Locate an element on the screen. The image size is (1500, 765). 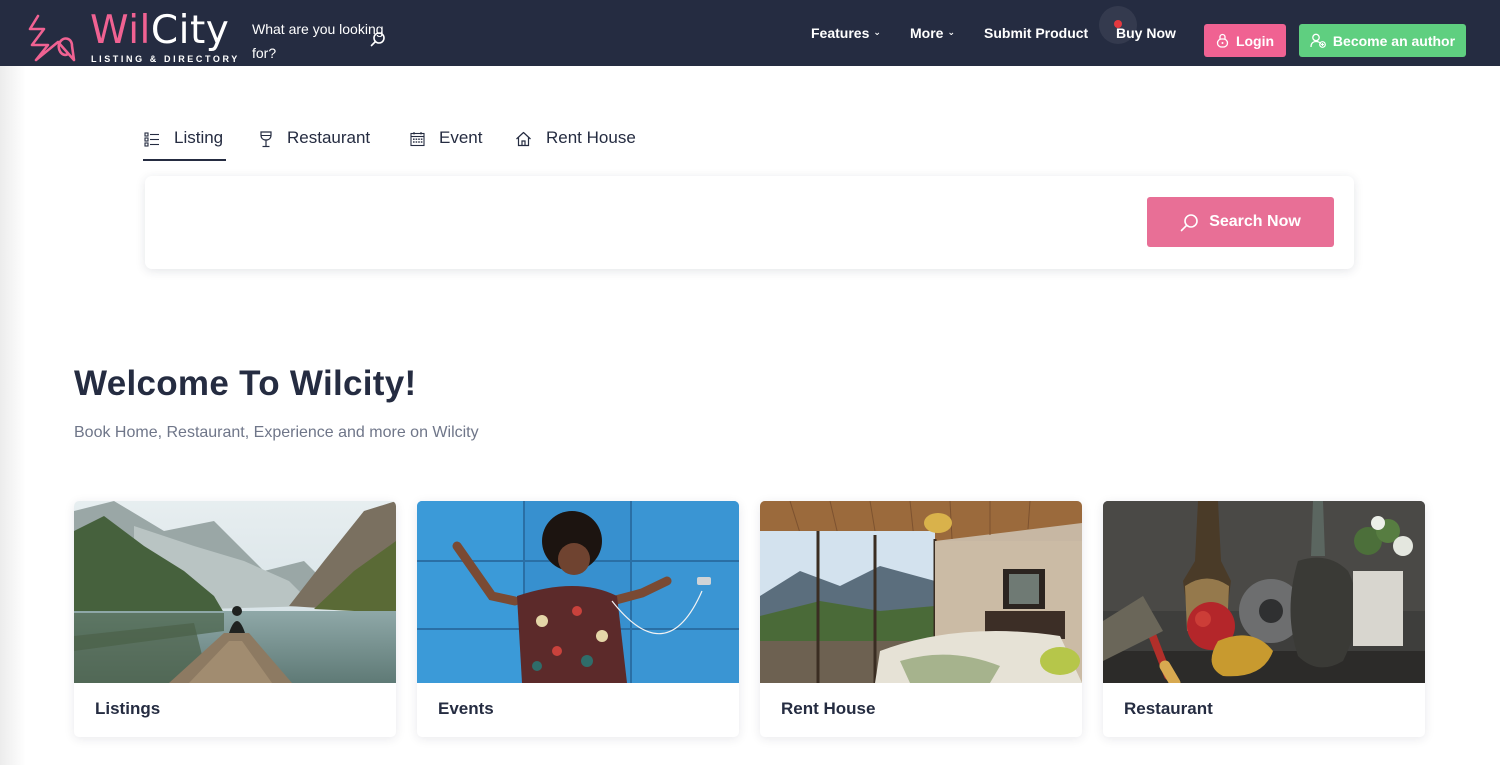
nav-features-label: Features is located at coordinates (840, 33).